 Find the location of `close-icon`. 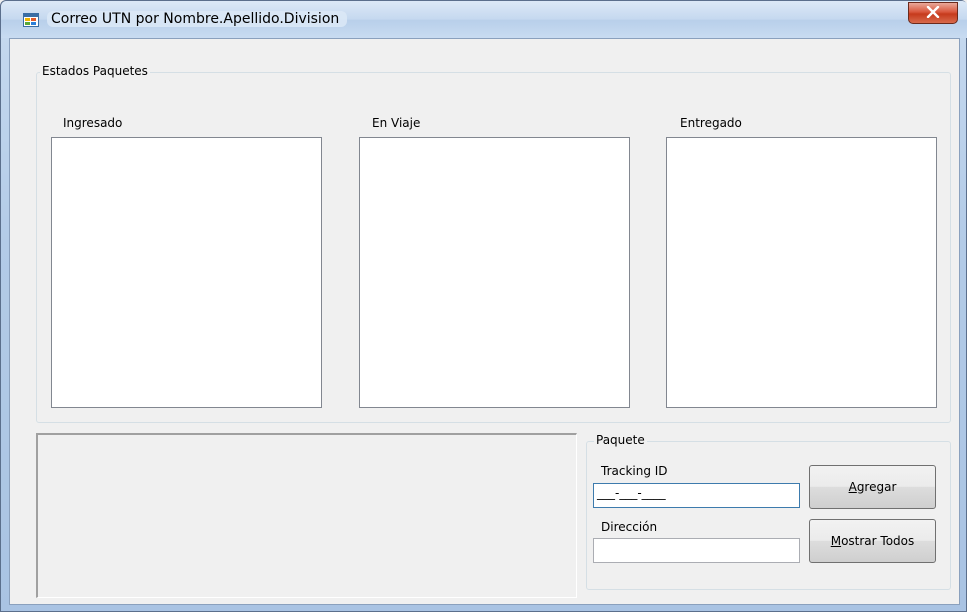

close-icon is located at coordinates (933, 13).